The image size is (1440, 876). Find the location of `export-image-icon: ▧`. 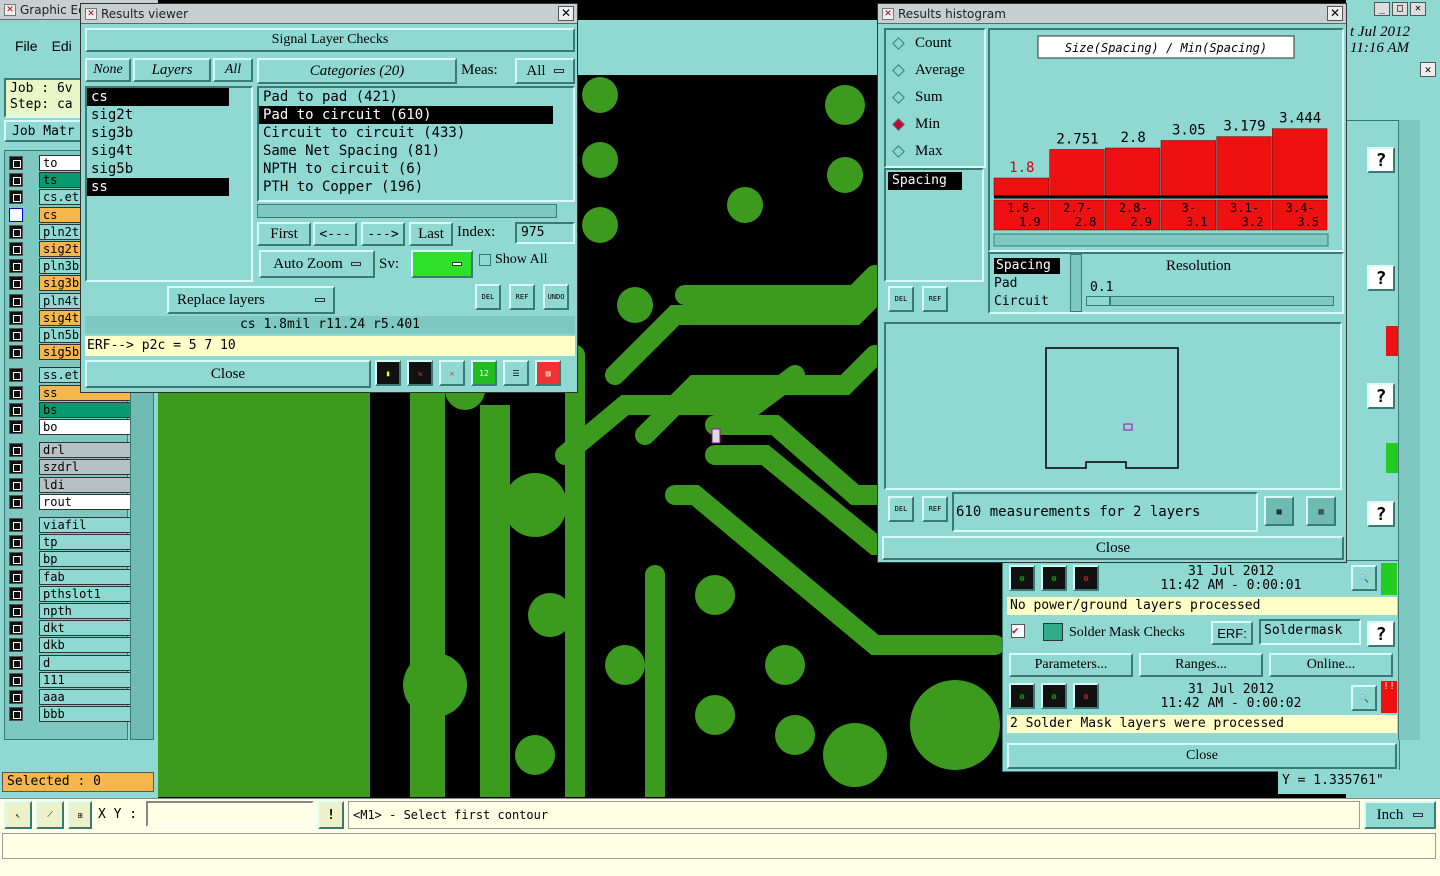

export-image-icon: ▧ is located at coordinates (1321, 511).